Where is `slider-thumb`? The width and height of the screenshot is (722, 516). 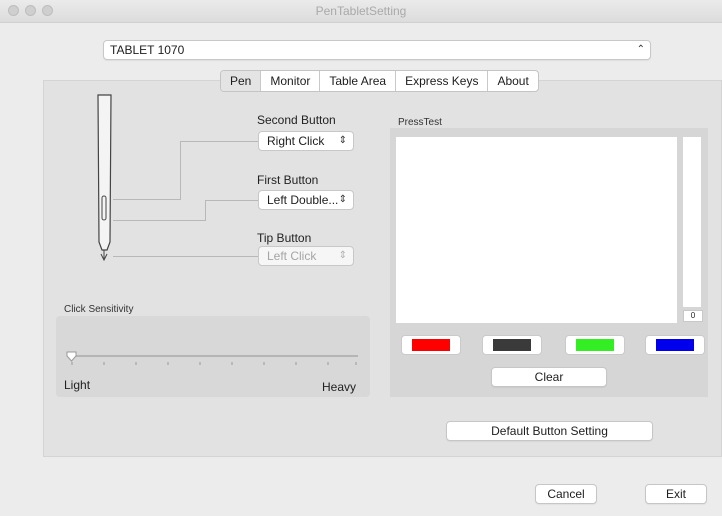
slider-thumb is located at coordinates (71, 356).